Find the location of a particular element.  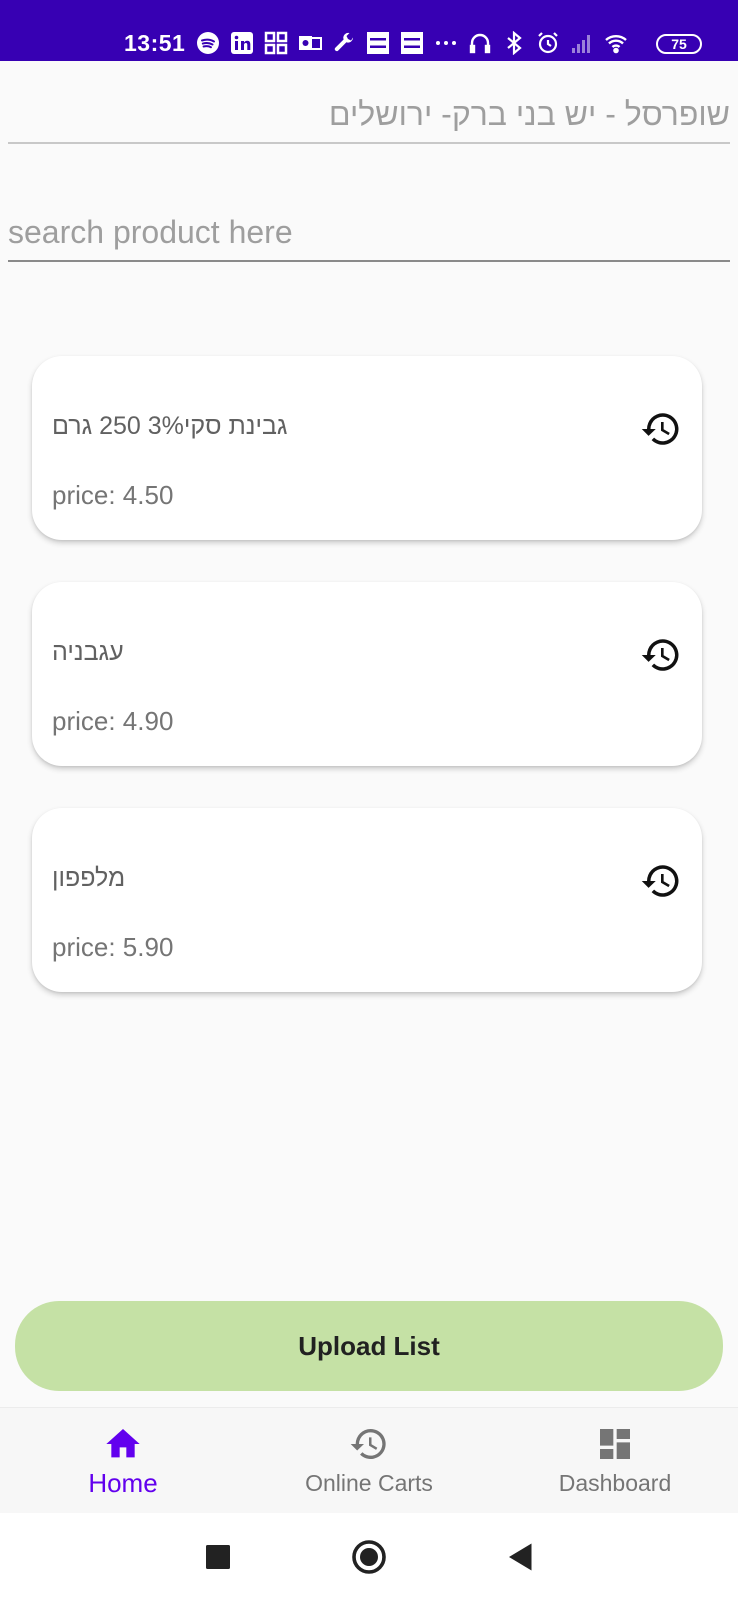

status-time: 13:51 is located at coordinates (155, 43).